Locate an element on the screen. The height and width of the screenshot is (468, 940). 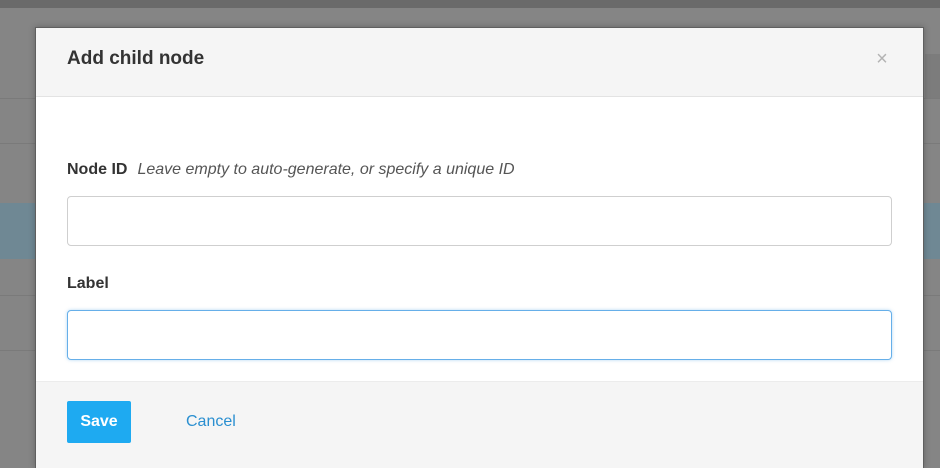
label-field-label: Label is located at coordinates (88, 283).